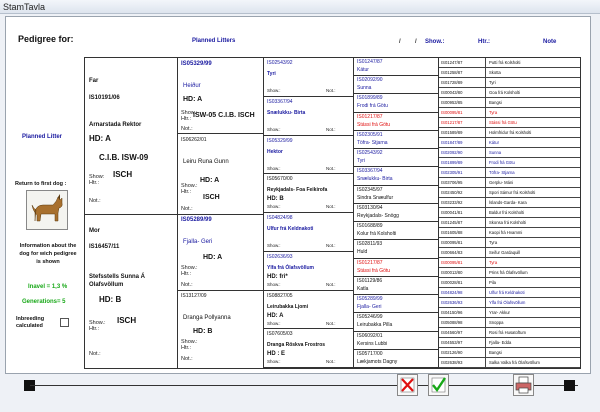  What do you see at coordinates (452, 72) in the screenshot?
I see `gen5-reg: IS01258/87` at bounding box center [452, 72].